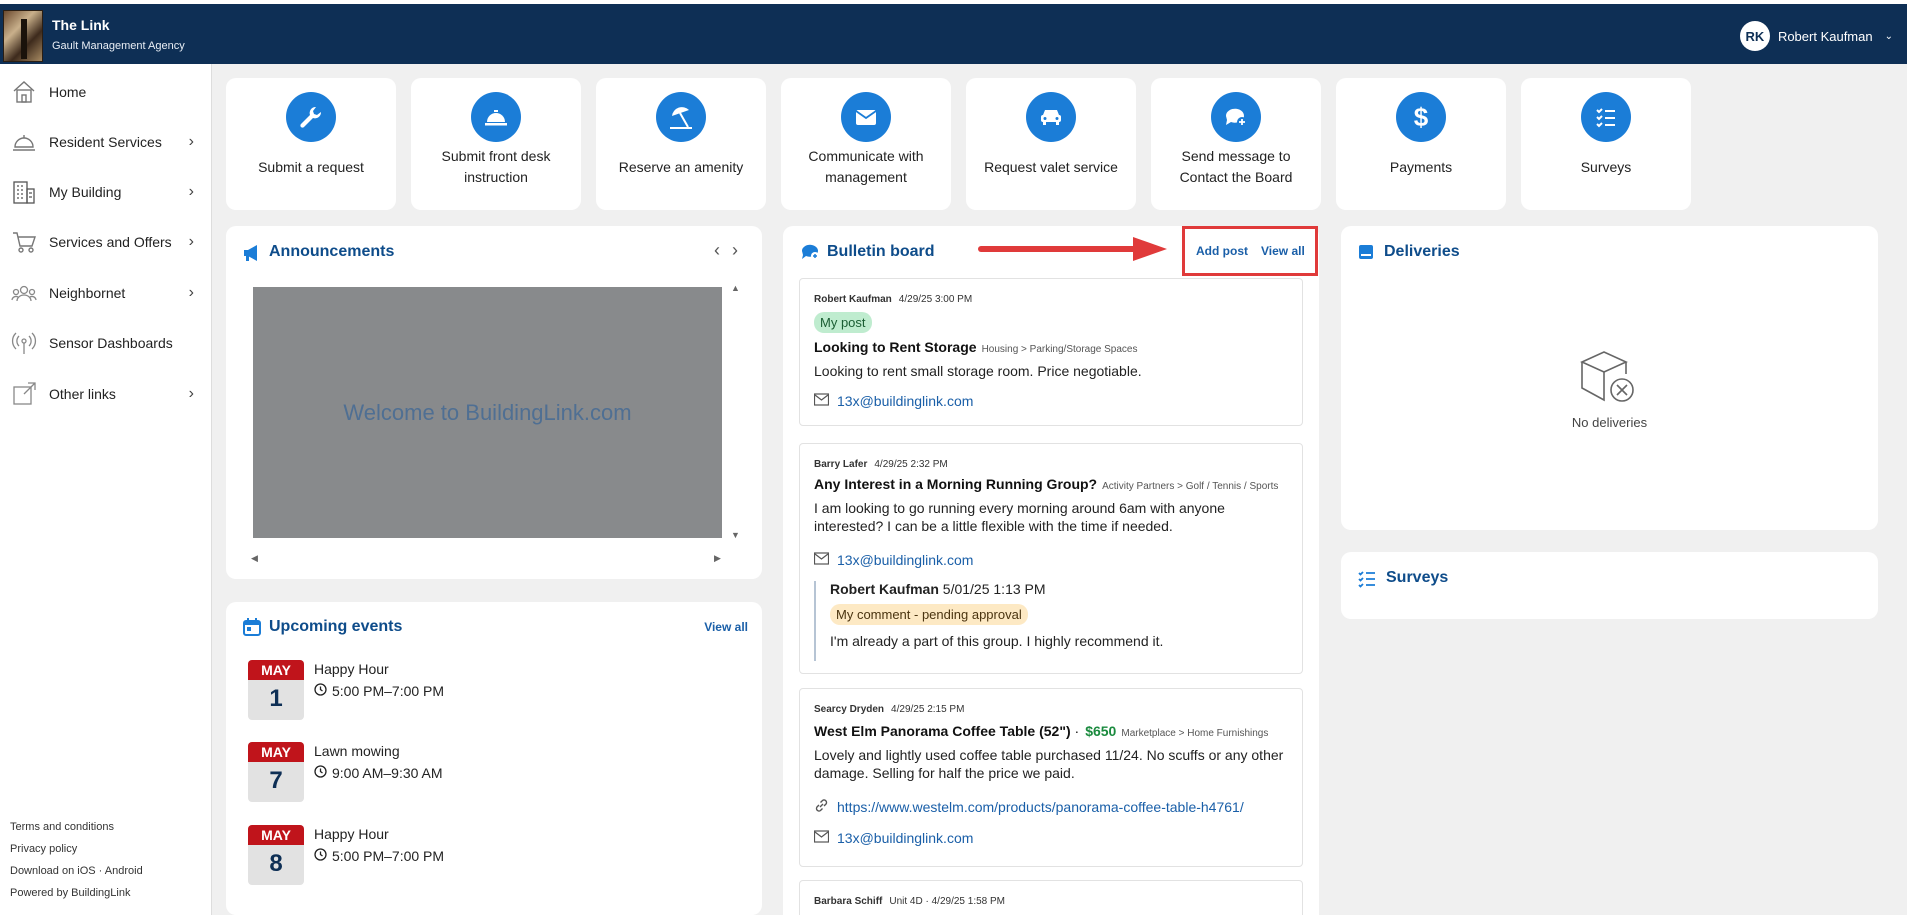 The width and height of the screenshot is (1907, 915). I want to click on sidebar-item-resident-services: Resident Services ›, so click(106, 142).